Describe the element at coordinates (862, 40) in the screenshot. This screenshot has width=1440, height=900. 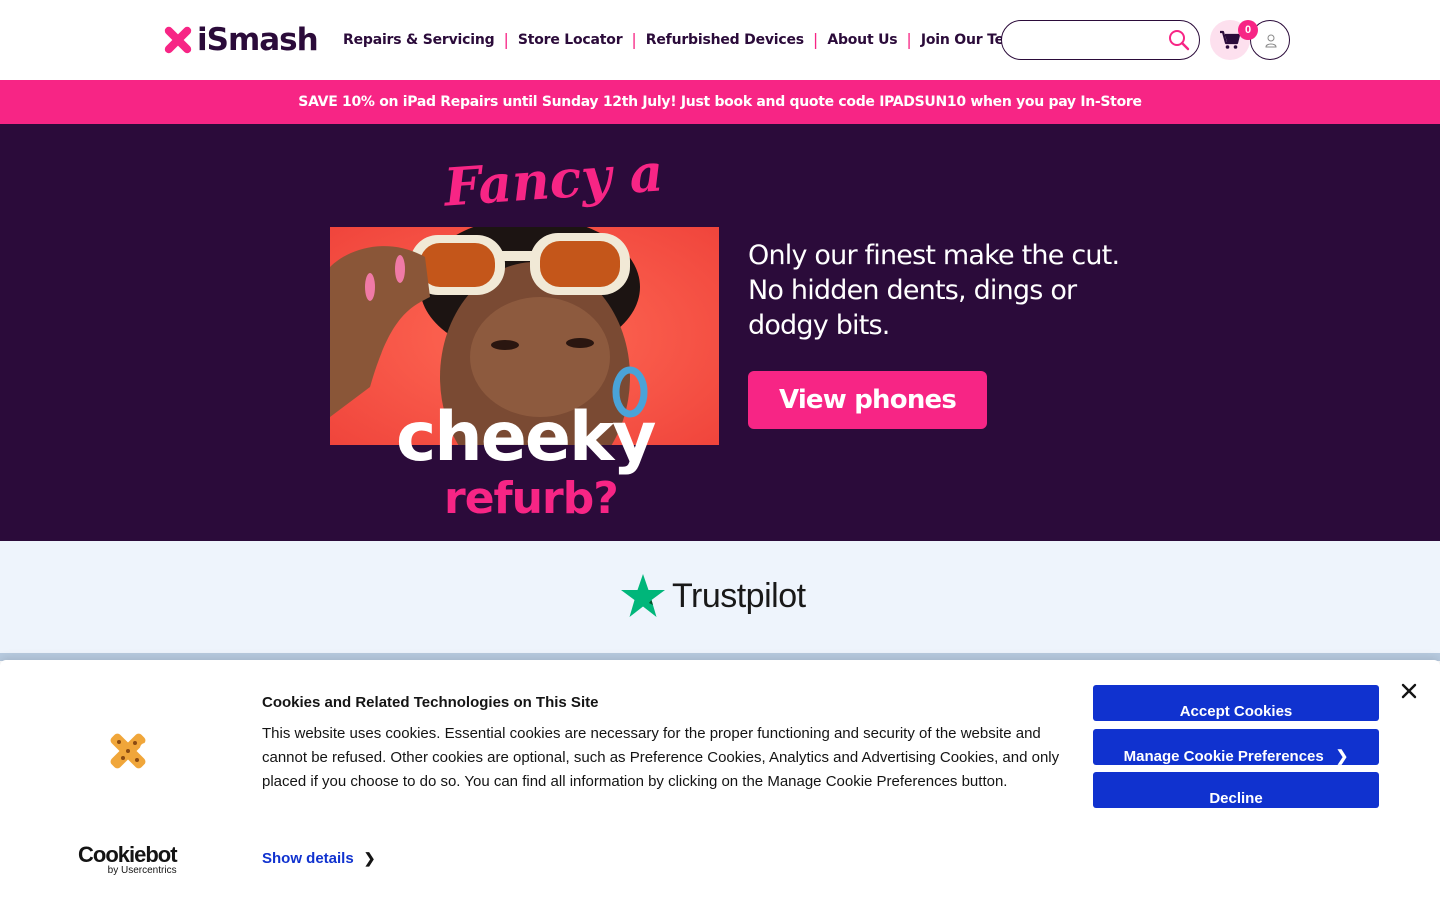
I see `nav-about-us: About Us` at that location.